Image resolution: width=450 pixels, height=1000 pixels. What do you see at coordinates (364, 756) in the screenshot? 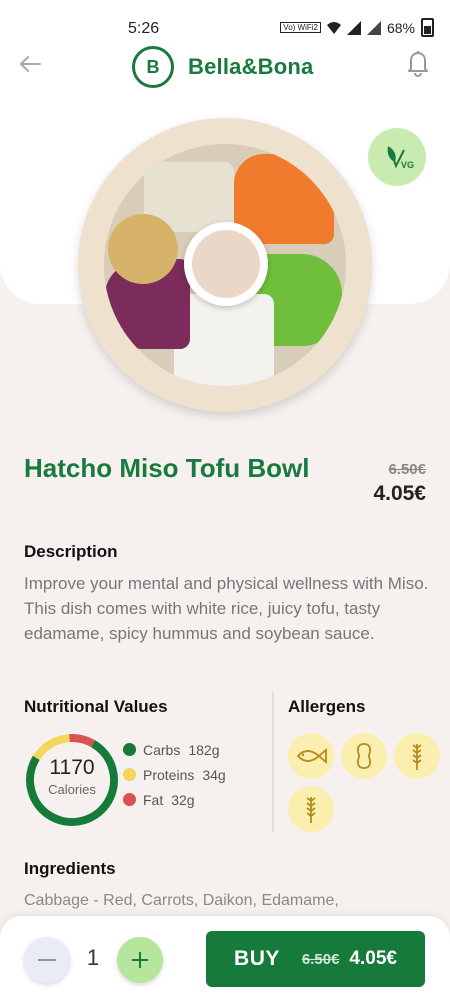
I see `peanut-icon` at bounding box center [364, 756].